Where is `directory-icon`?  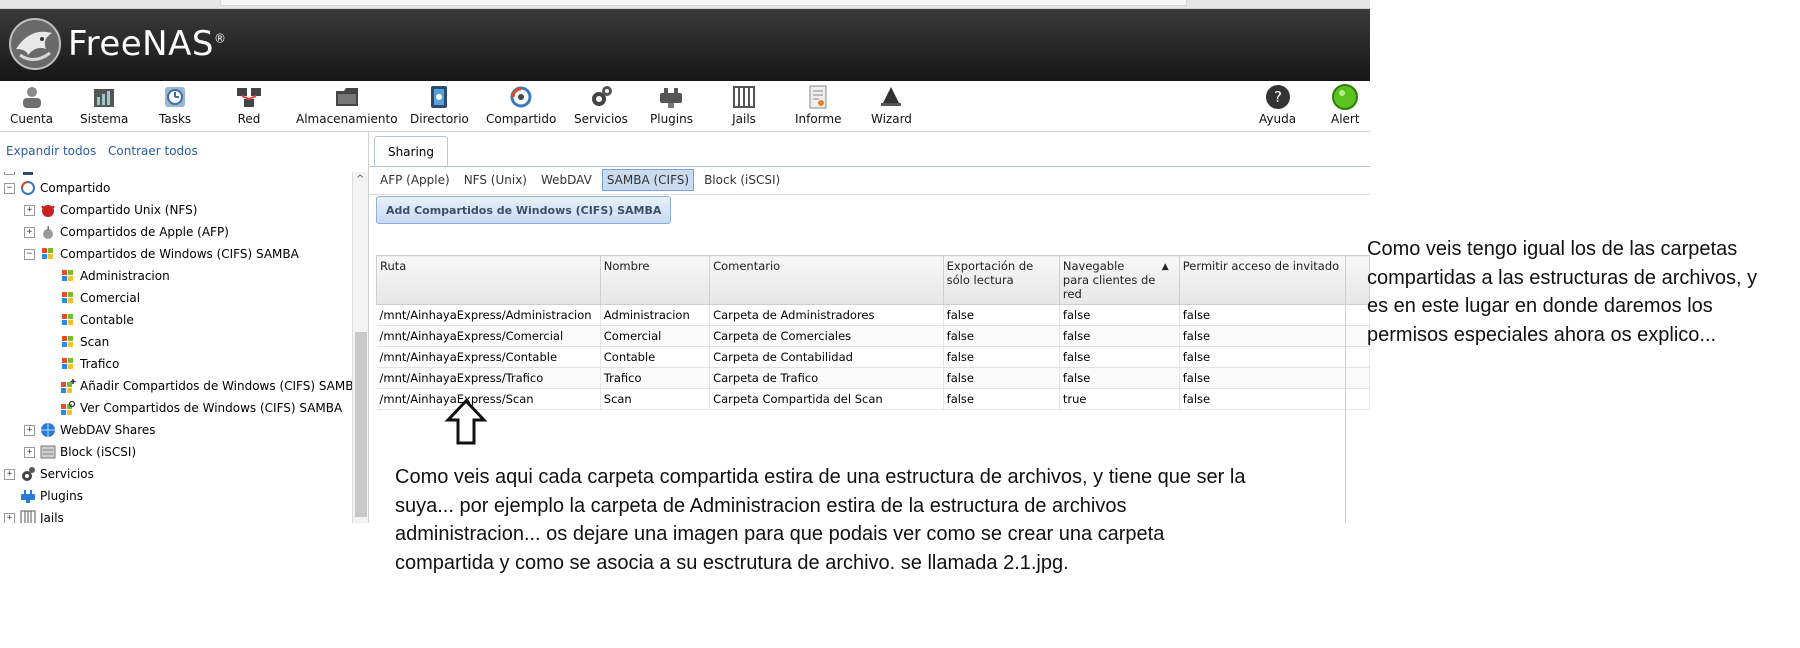 directory-icon is located at coordinates (28, 174).